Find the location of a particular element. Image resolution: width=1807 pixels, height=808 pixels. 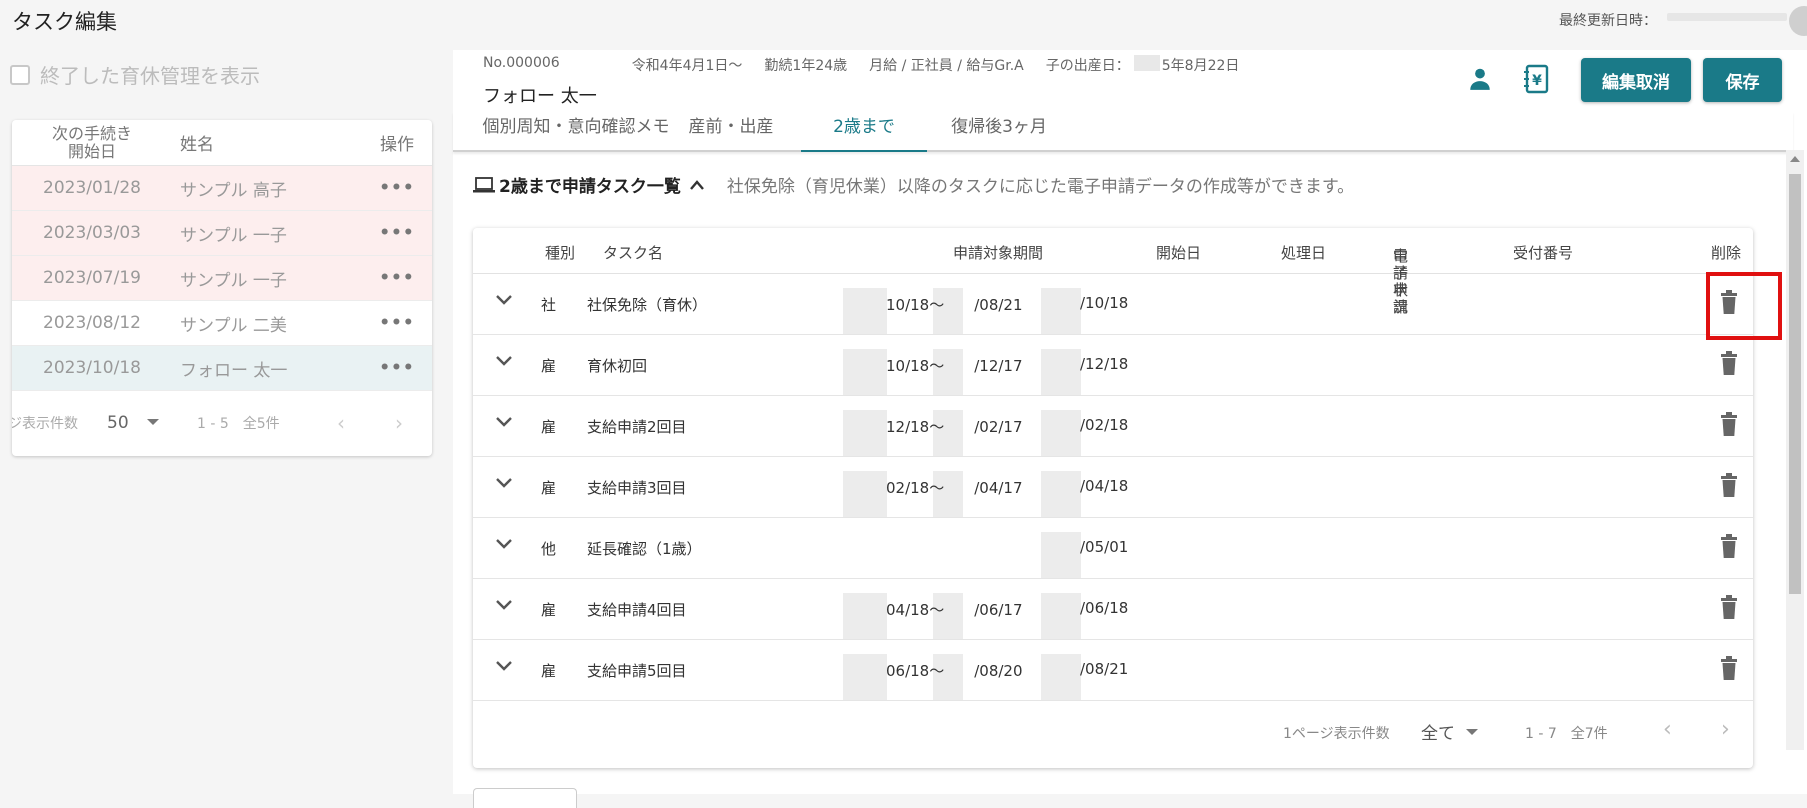

employee-number: No.000006 is located at coordinates (521, 63).